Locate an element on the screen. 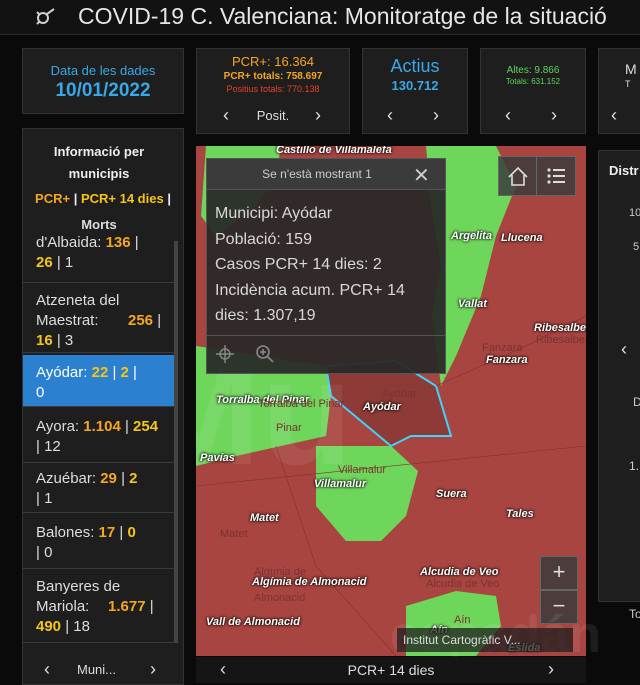 The image size is (640, 685). map-label-llucena: Llucena is located at coordinates (522, 238).